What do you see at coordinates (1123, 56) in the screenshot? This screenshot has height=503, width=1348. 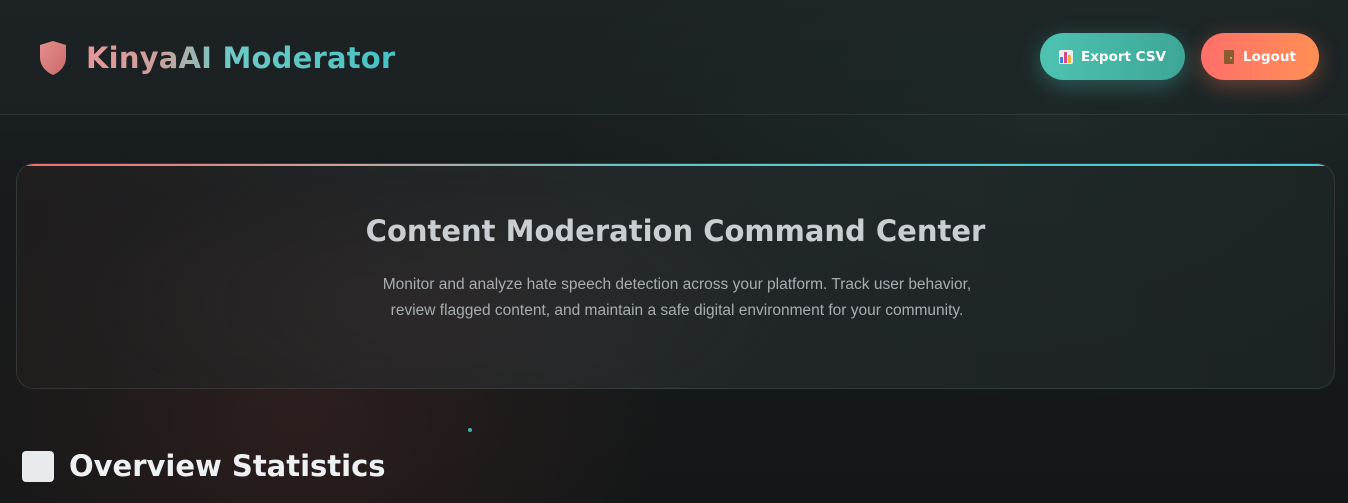 I see `export-csv-label: Export CSV` at bounding box center [1123, 56].